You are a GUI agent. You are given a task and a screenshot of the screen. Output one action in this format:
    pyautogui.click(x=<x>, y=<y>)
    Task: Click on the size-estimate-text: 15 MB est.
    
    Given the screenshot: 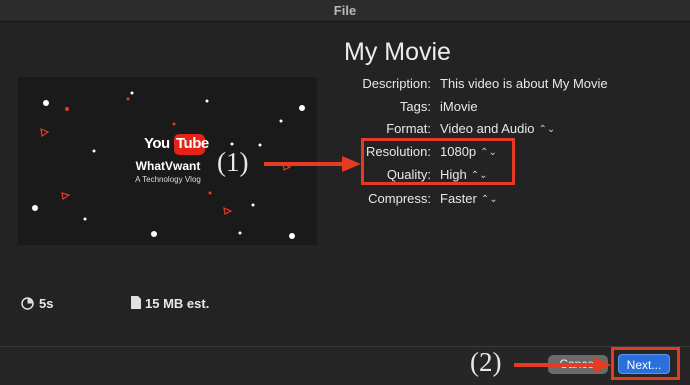 What is the action you would take?
    pyautogui.click(x=177, y=303)
    